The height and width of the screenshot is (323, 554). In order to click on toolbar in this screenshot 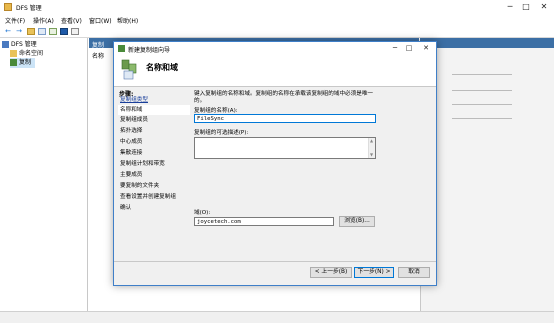, I will do `click(277, 31)`.